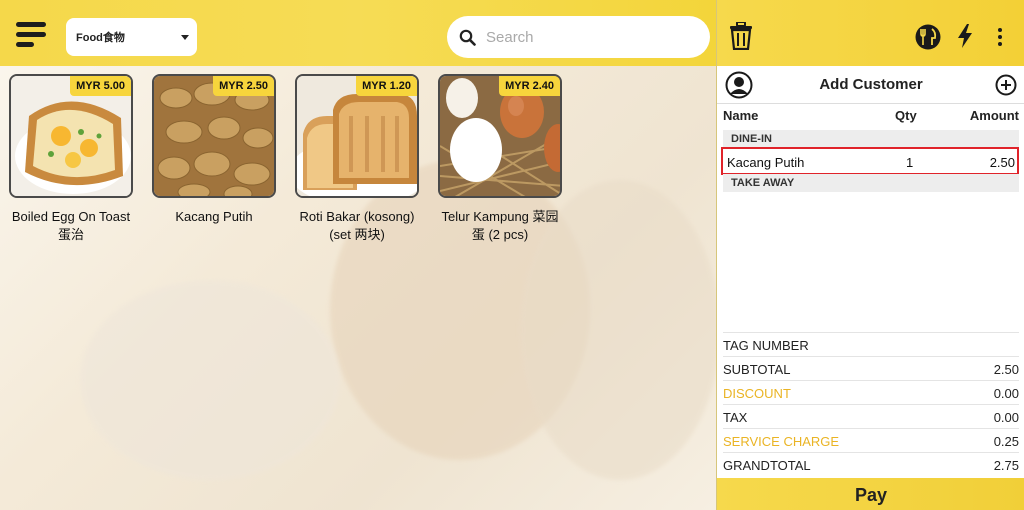 The image size is (1024, 510). Describe the element at coordinates (870, 161) in the screenshot. I see `order-line-item: Kacang Putih 1 2.50` at that location.